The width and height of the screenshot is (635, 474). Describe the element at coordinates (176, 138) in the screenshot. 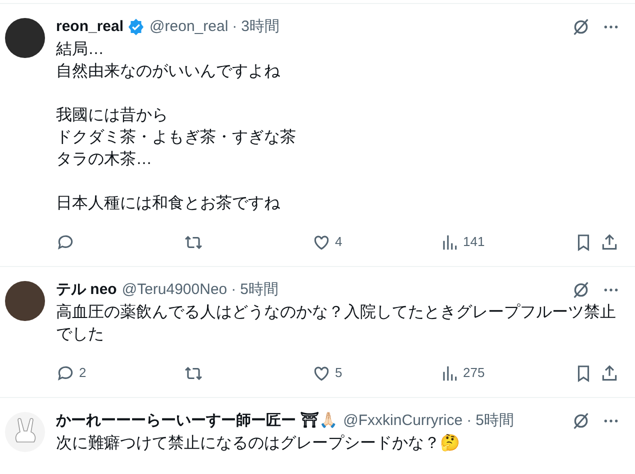

I see `post-text: ドクダミ茶・よもぎ茶・すぎな茶` at that location.